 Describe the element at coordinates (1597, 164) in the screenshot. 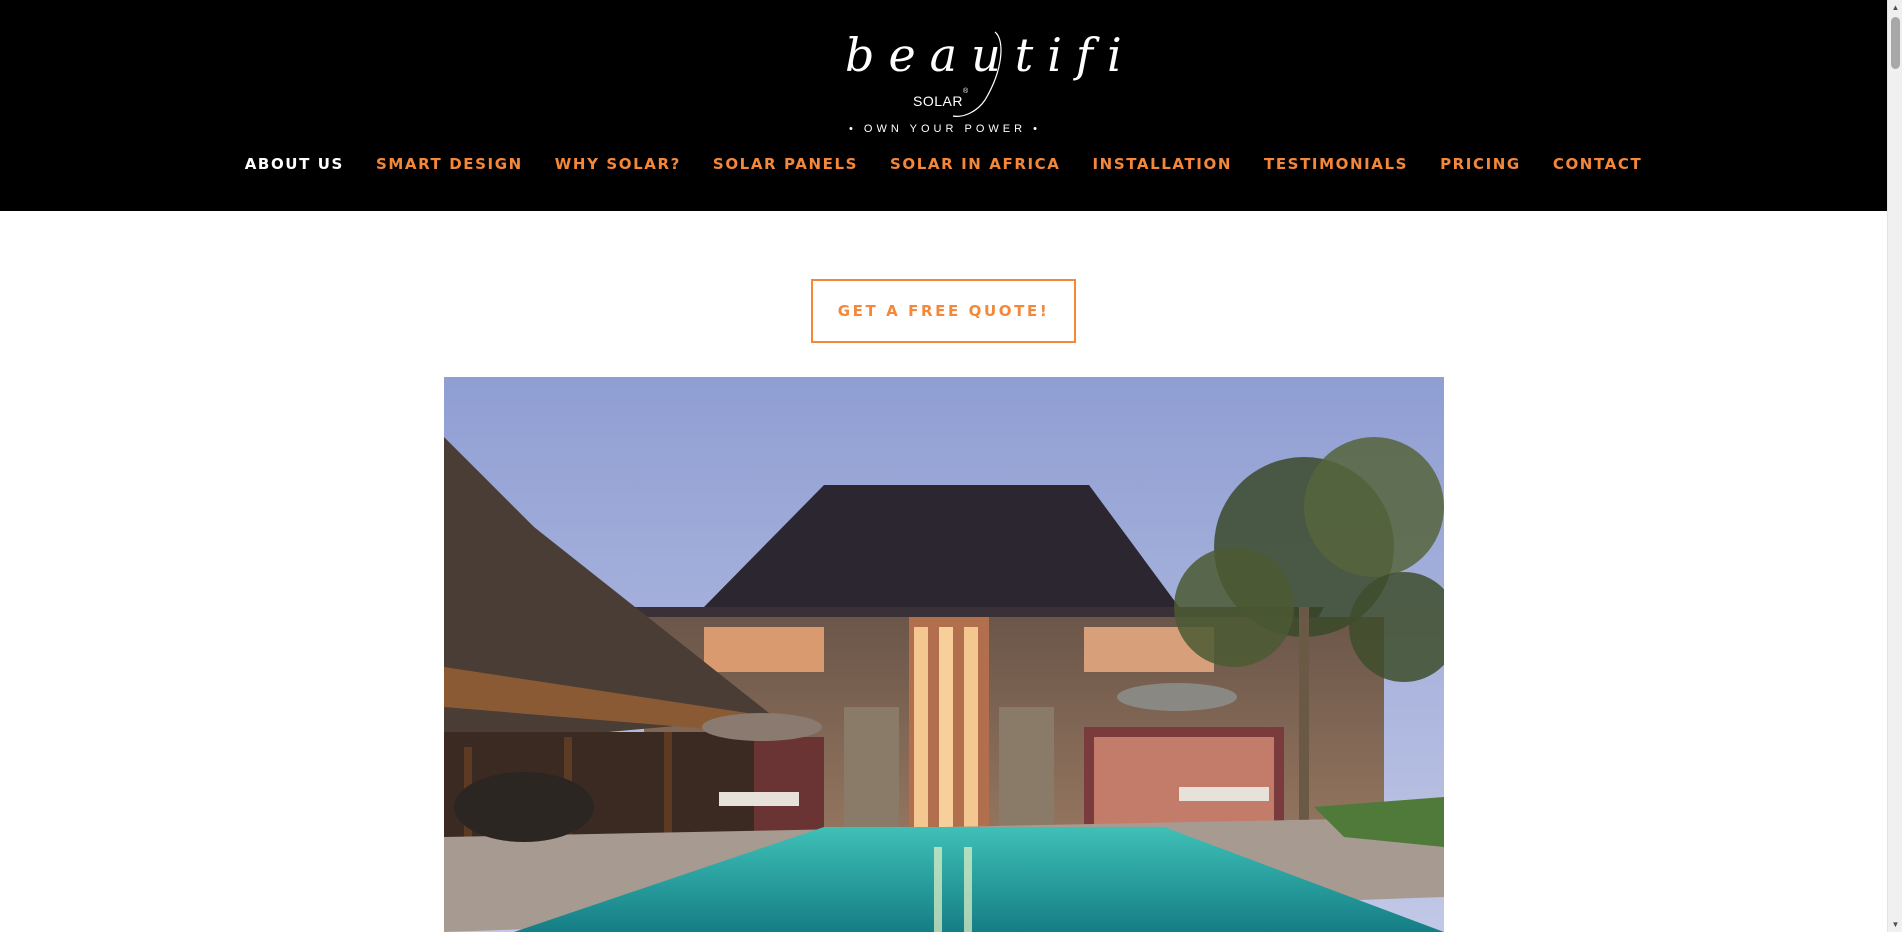

I see `nav-contact: CONTACT` at that location.